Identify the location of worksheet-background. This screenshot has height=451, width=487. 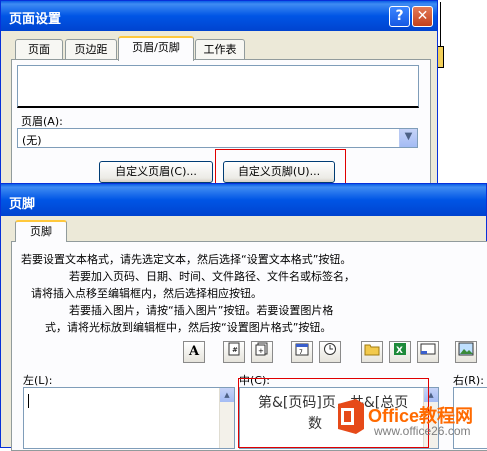
(462, 96).